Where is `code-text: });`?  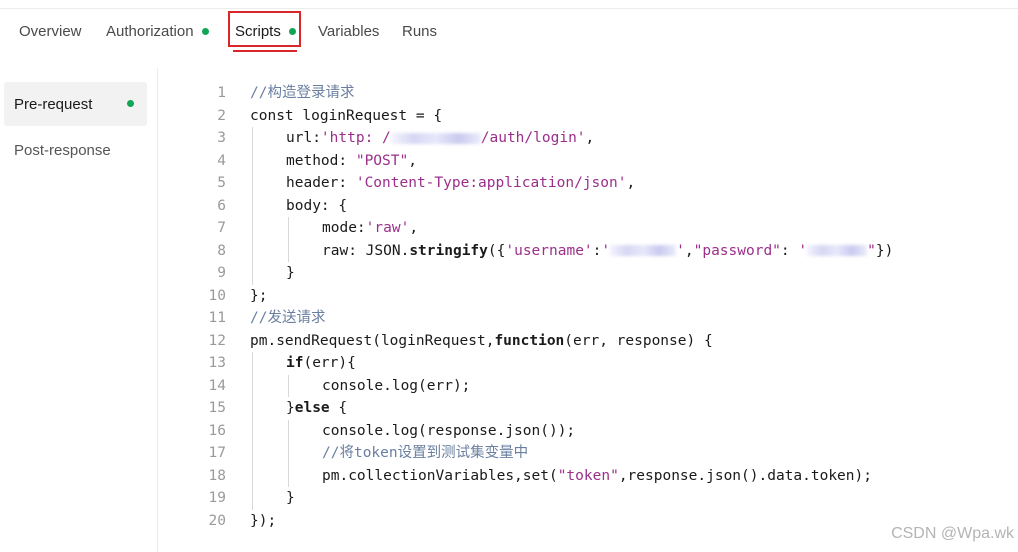 code-text: }); is located at coordinates (263, 521).